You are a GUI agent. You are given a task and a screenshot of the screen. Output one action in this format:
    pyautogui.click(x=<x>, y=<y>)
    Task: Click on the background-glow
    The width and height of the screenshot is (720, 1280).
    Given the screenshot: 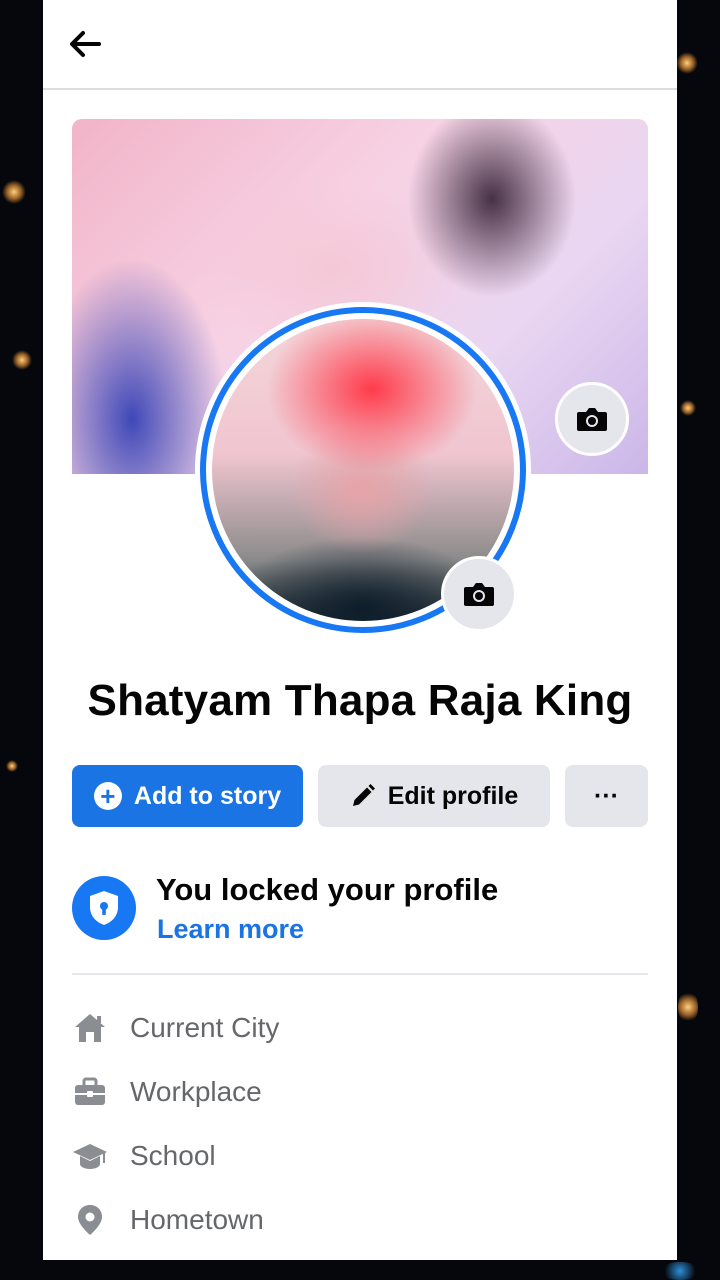 What is the action you would take?
    pyautogui.click(x=680, y=1271)
    